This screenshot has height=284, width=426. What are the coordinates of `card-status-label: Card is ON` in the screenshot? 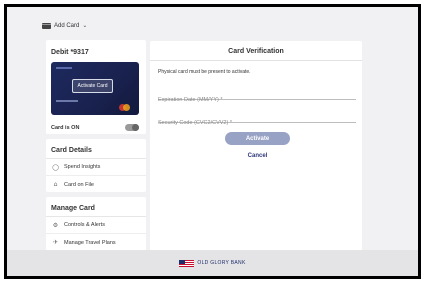 It's located at (65, 127).